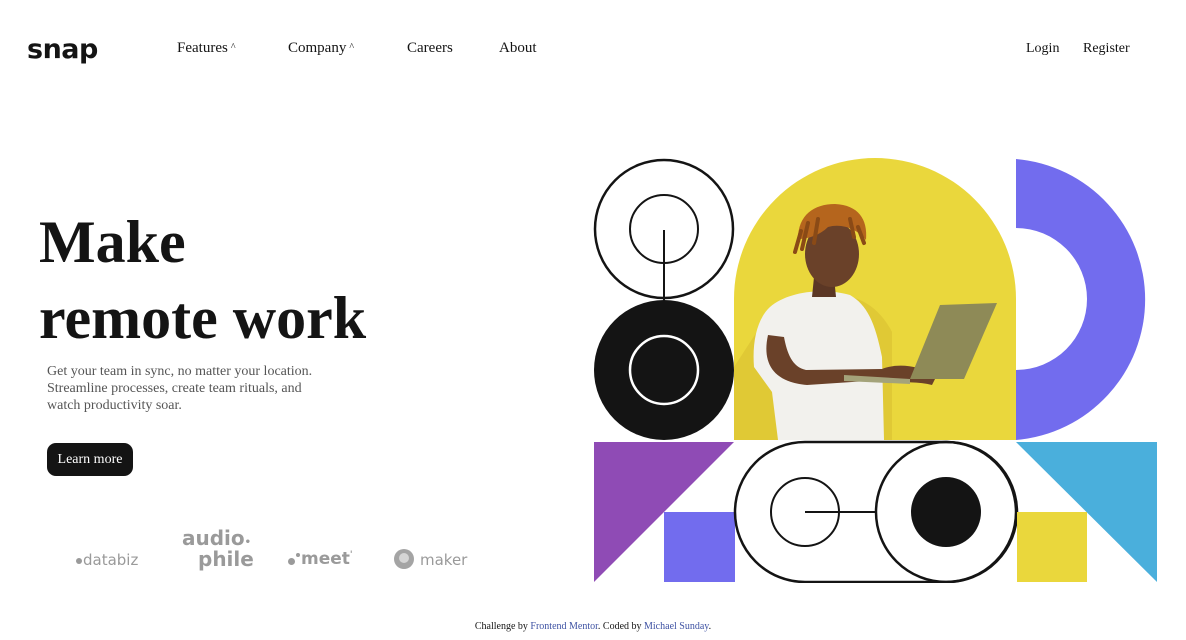 This screenshot has width=1186, height=640. What do you see at coordinates (444, 560) in the screenshot?
I see `maker-label: maker` at bounding box center [444, 560].